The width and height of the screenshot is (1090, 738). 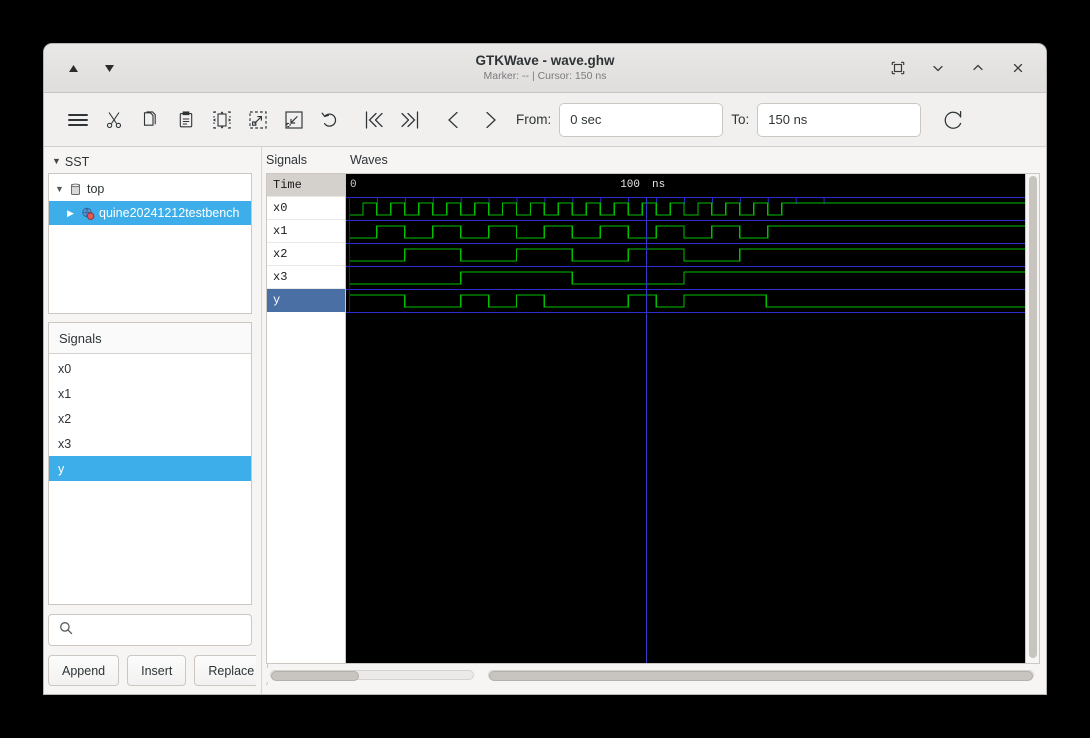 What do you see at coordinates (222, 120) in the screenshot?
I see `zoom-fit-icon` at bounding box center [222, 120].